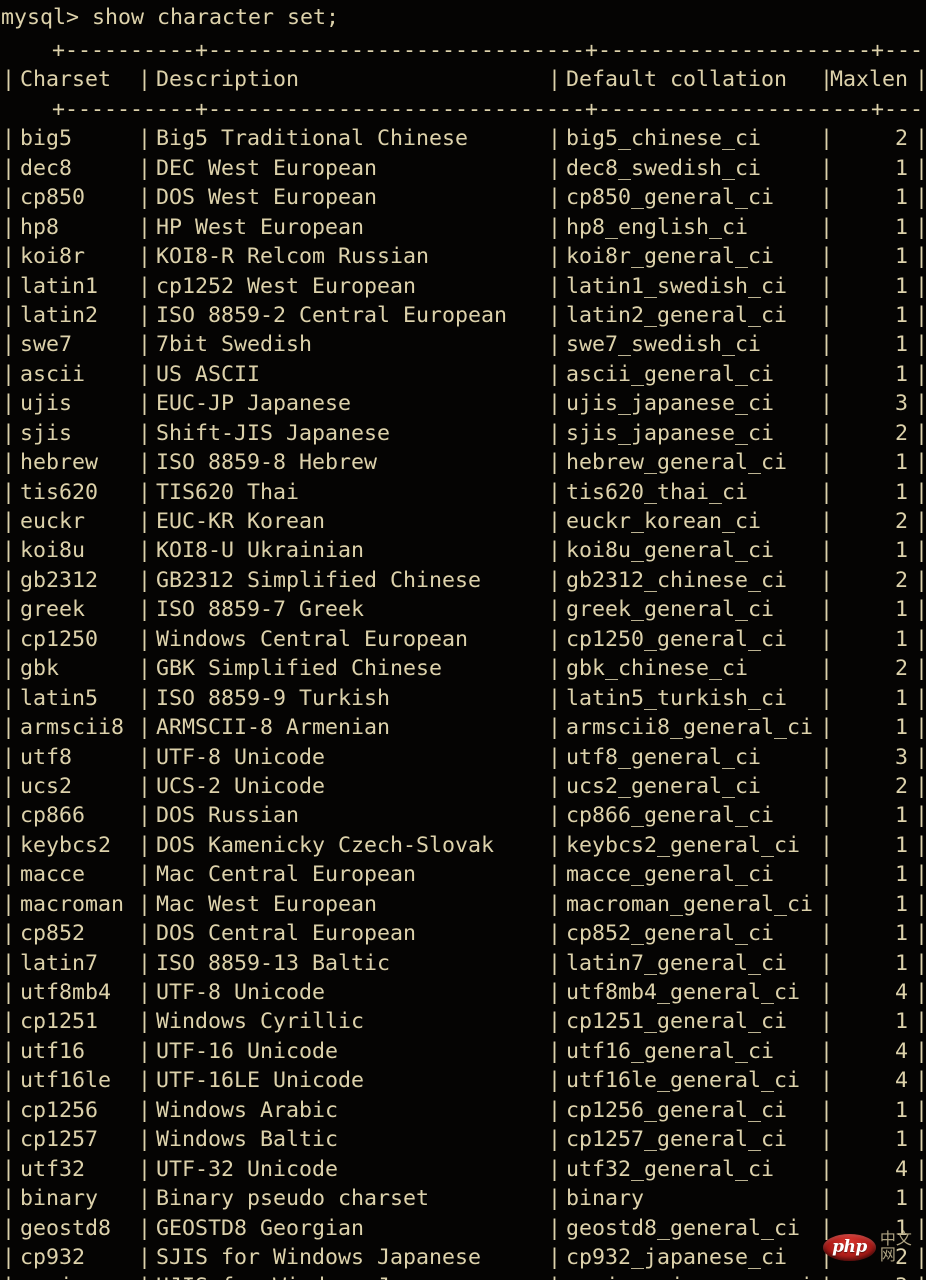 The width and height of the screenshot is (926, 1280). What do you see at coordinates (463, 344) in the screenshot?
I see `table-row: | swe7 | 7bit Swedish | swe7_swedish_ci | 1 |` at bounding box center [463, 344].